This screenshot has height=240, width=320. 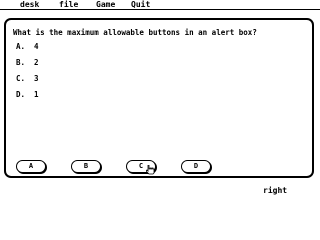 What do you see at coordinates (275, 190) in the screenshot?
I see `result-status: right` at bounding box center [275, 190].